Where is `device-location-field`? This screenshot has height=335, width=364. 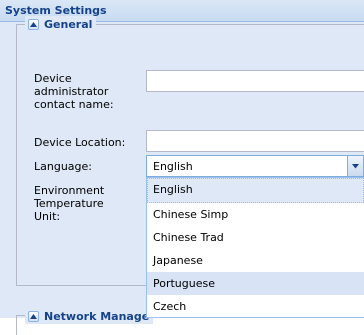 device-location-field is located at coordinates (255, 141).